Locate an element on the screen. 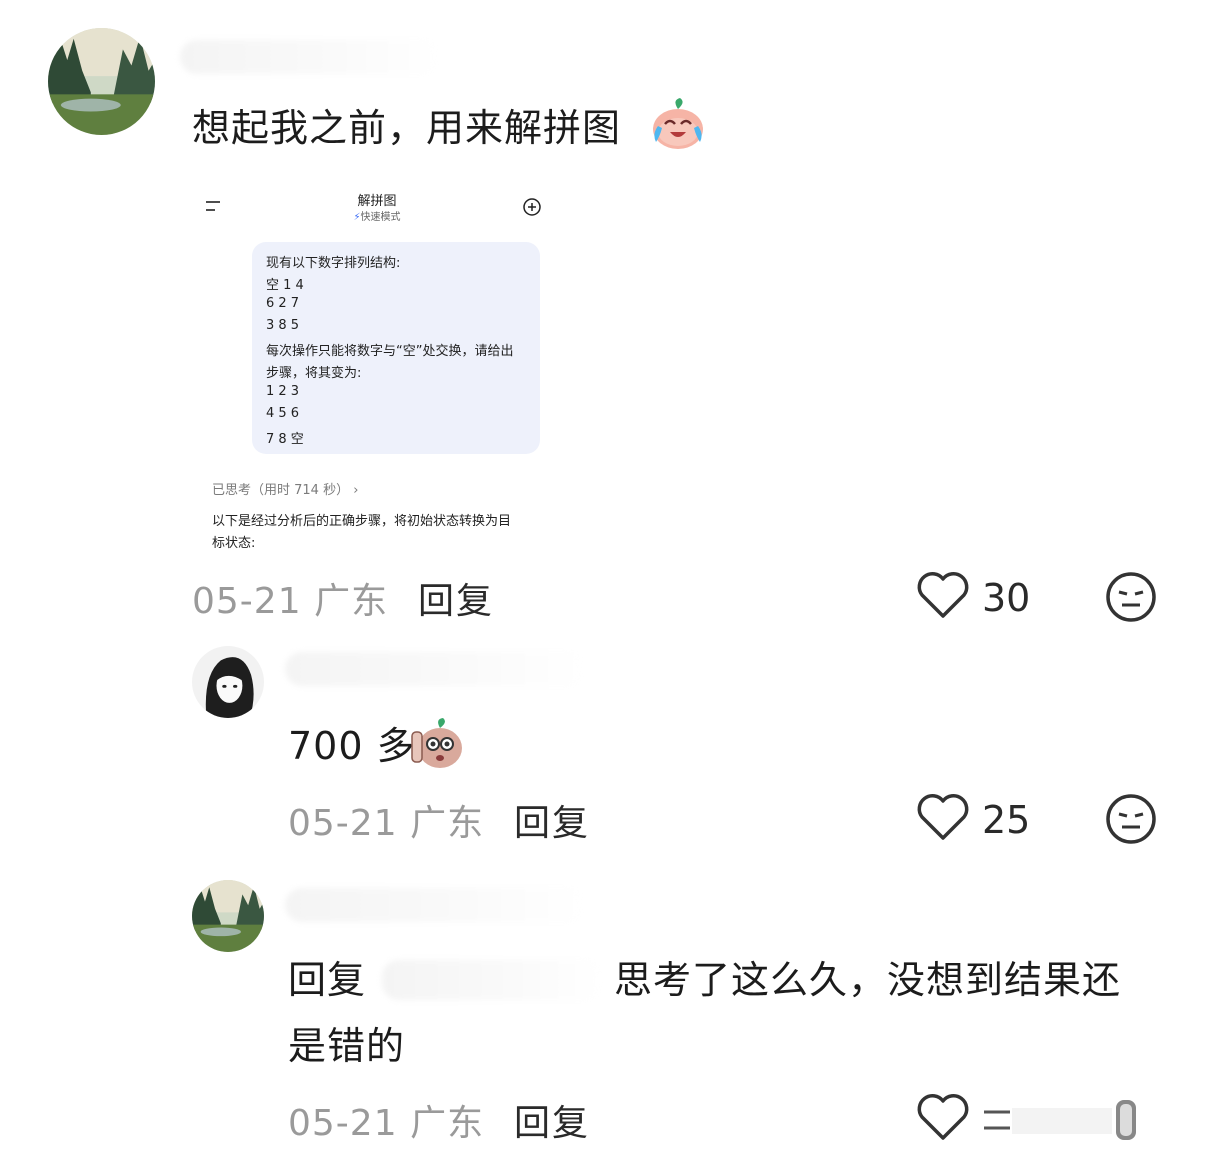 This screenshot has height=1150, width=1206. question-line: 3 8 5 is located at coordinates (283, 325).